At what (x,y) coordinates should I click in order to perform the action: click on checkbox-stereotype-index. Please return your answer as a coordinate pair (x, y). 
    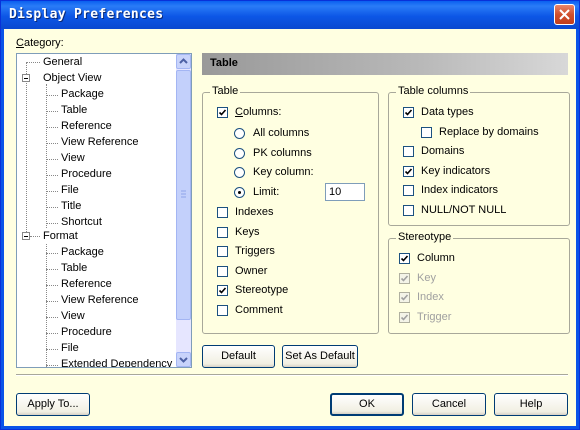
    Looking at the image, I should click on (404, 297).